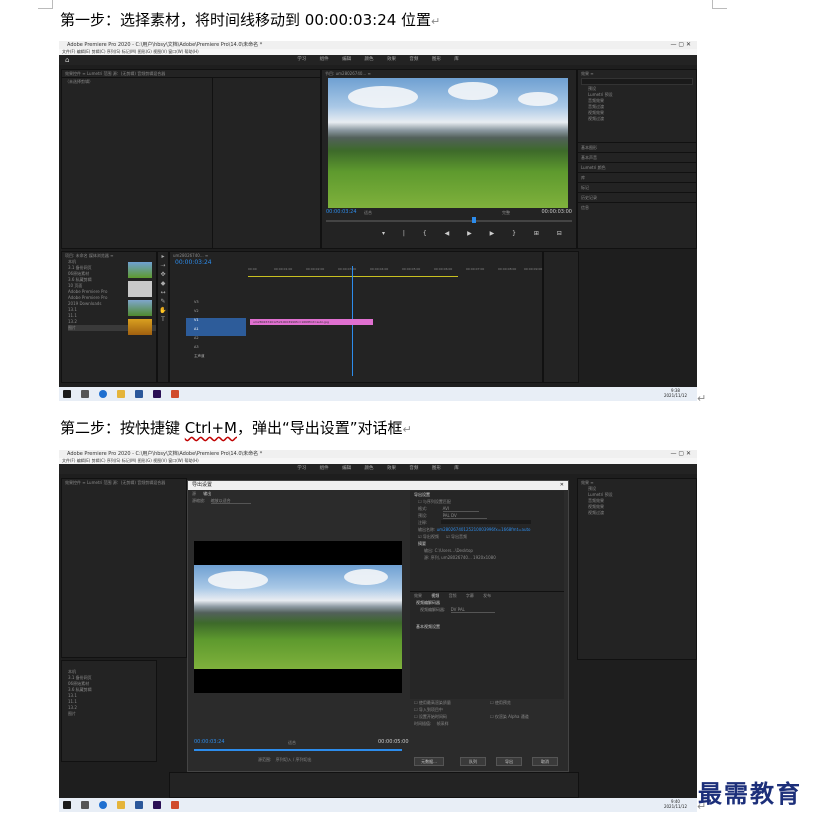 This screenshot has width=820, height=821. What do you see at coordinates (487, 702) in the screenshot?
I see `option-checkbox: ☐ 使用最高渲染质量` at bounding box center [487, 702].